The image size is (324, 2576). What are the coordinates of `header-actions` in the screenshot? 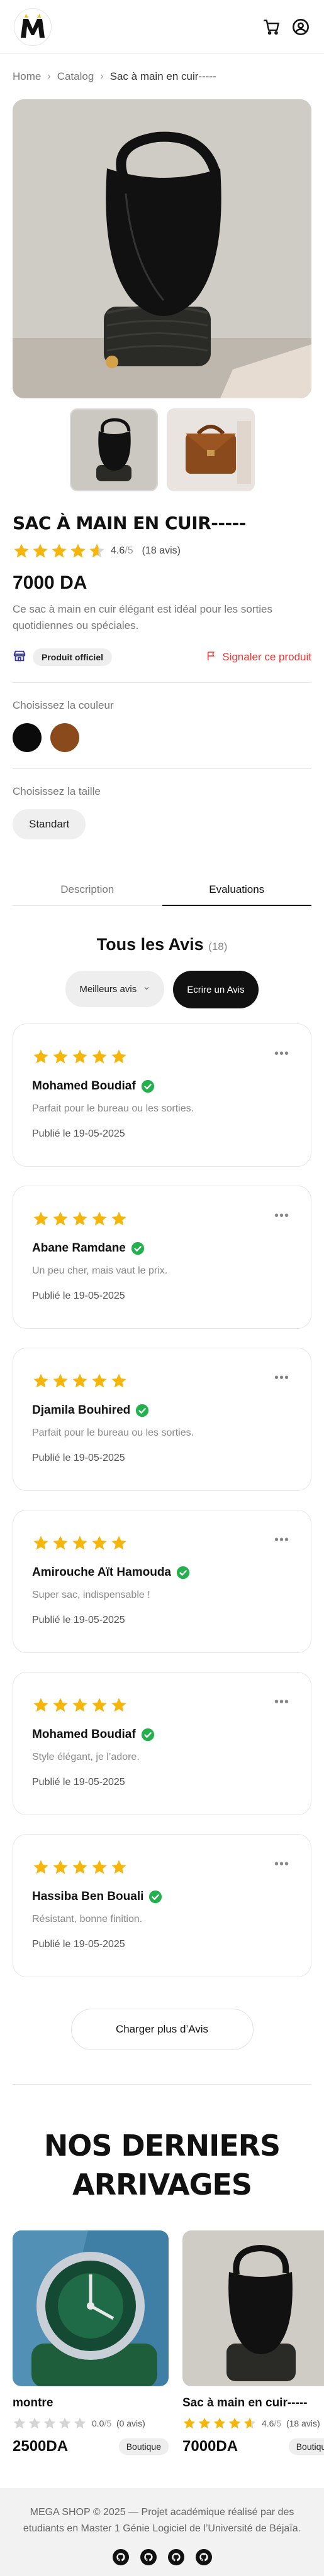 It's located at (286, 27).